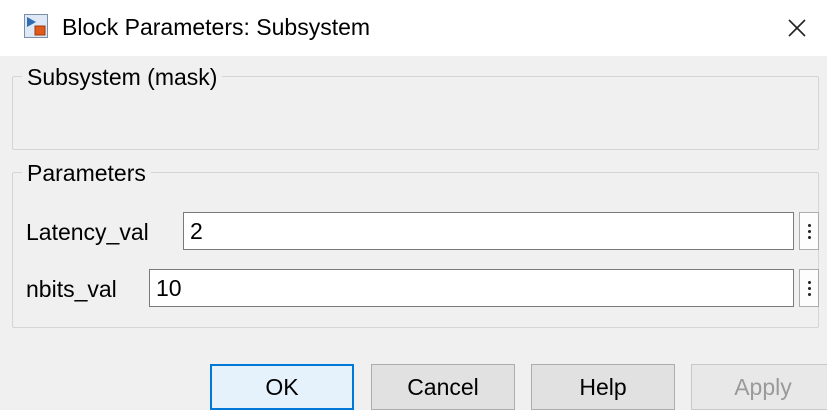 This screenshot has height=410, width=827. What do you see at coordinates (122, 77) in the screenshot?
I see `mask-group-title: Subsystem (mask)` at bounding box center [122, 77].